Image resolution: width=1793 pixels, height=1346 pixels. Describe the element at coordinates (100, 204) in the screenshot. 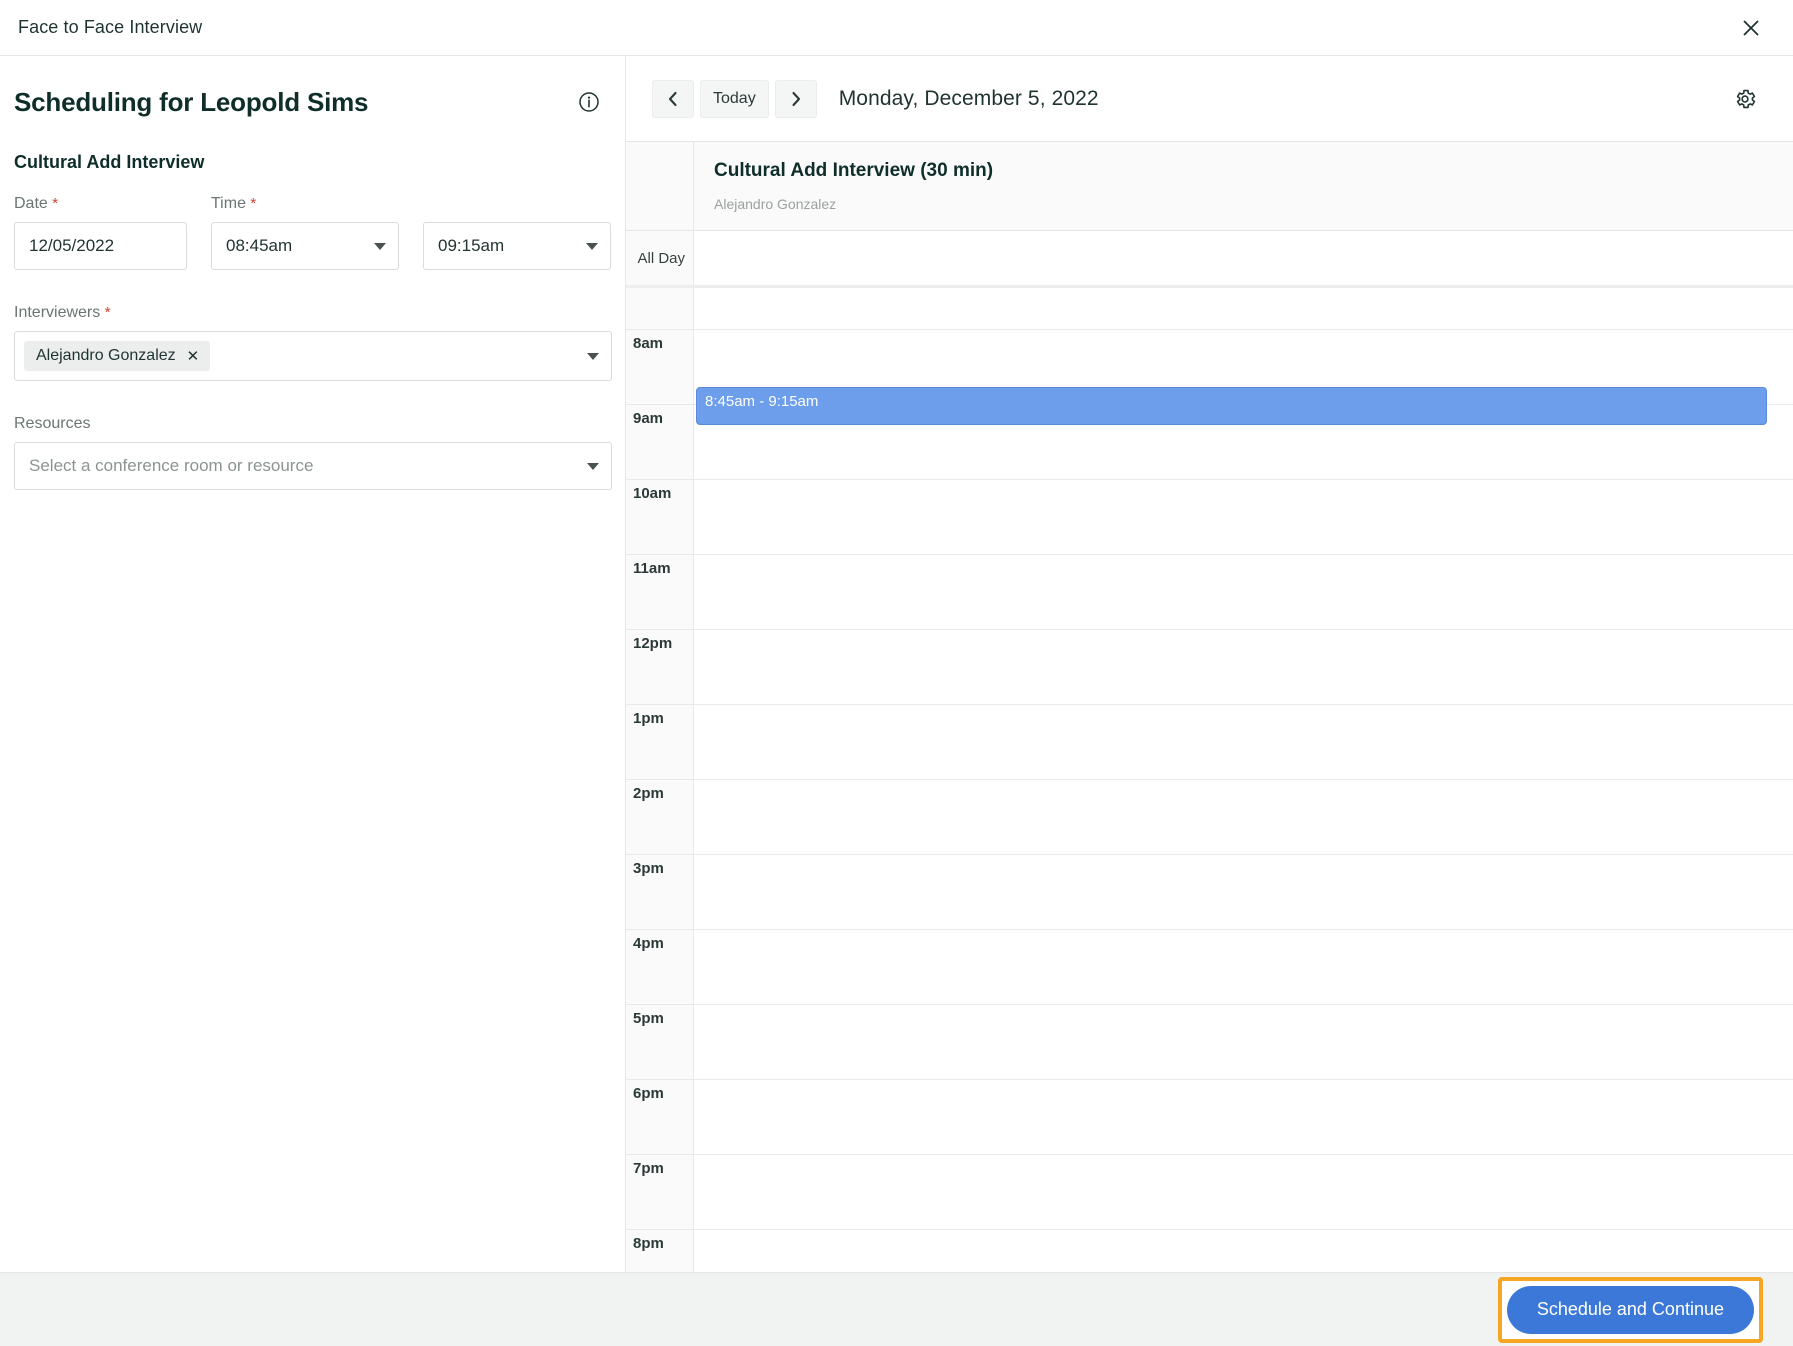

I see `date-label: Date *` at that location.